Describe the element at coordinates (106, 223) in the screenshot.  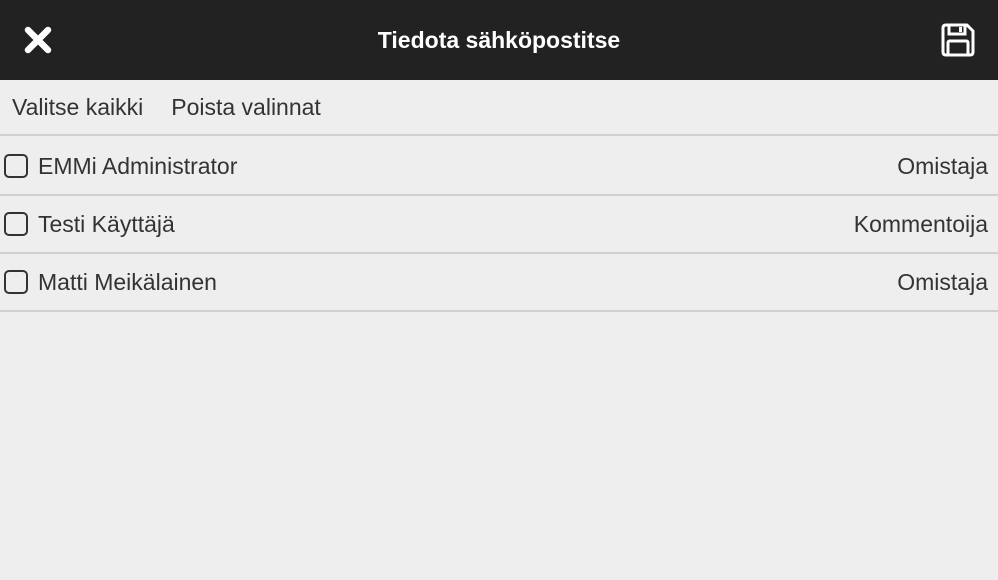
I see `recipient-name: Testi Käyttäjä` at that location.